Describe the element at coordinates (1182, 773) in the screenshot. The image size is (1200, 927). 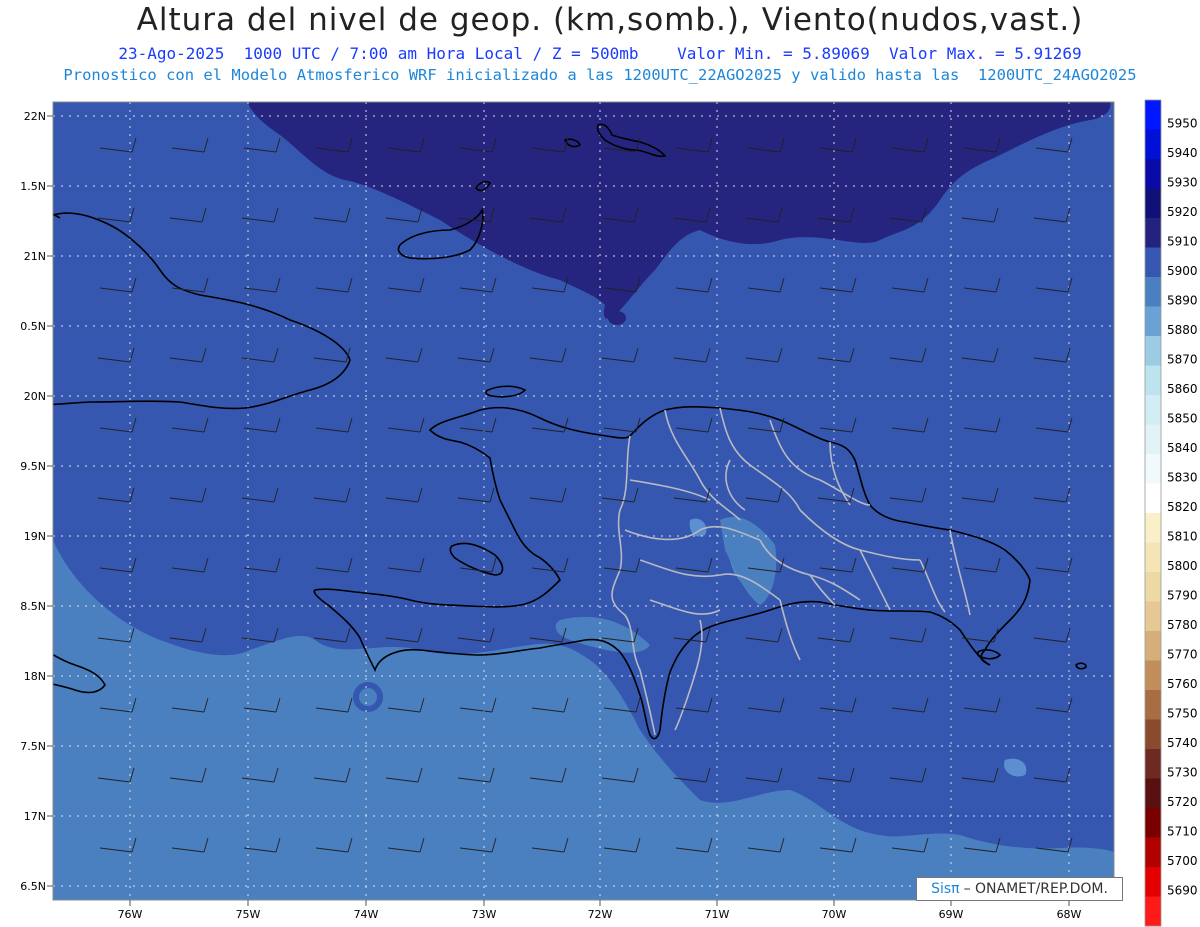
I see `colorbar-label: 5730` at that location.